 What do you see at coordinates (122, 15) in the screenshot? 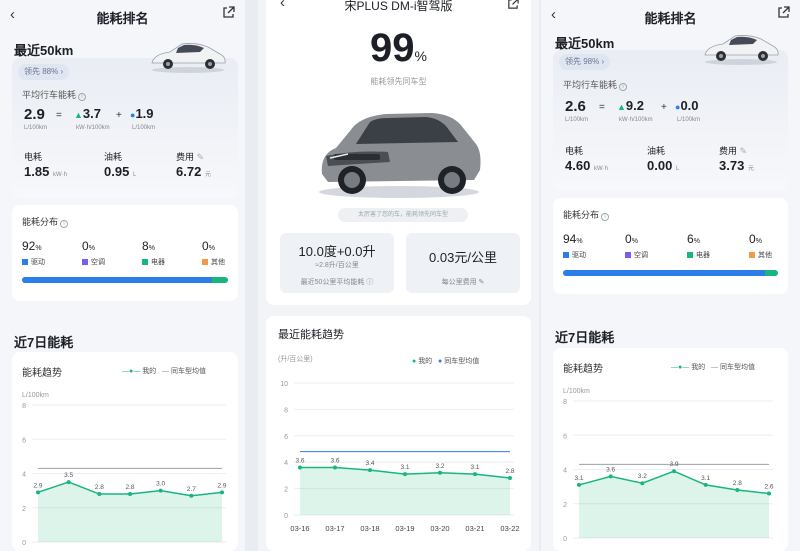
I see `nav-bar: ‹ 能耗排名` at bounding box center [122, 15].